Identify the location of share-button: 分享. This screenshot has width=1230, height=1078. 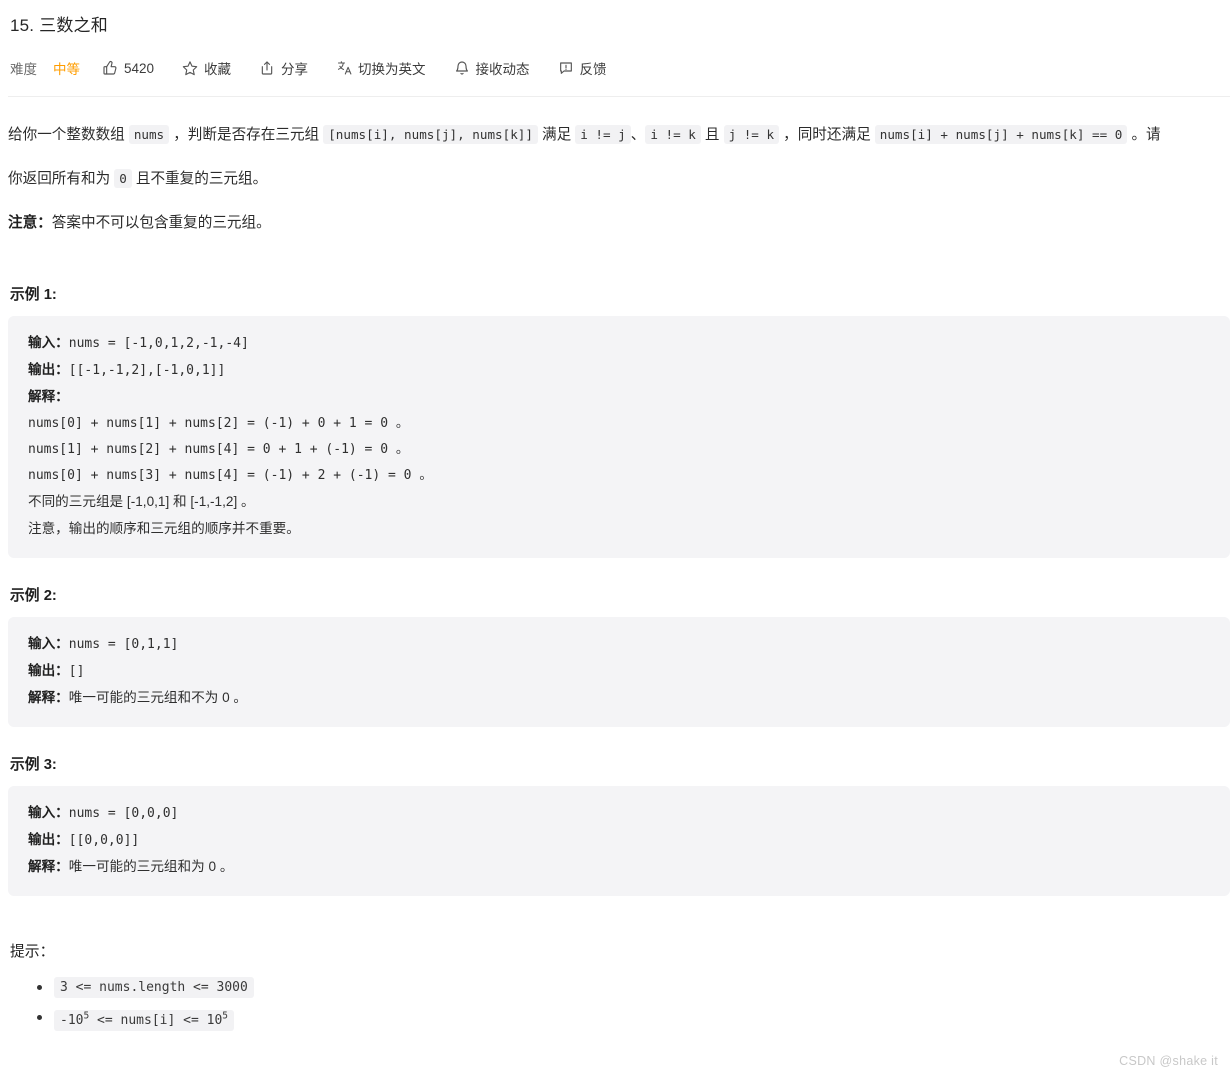
(283, 68).